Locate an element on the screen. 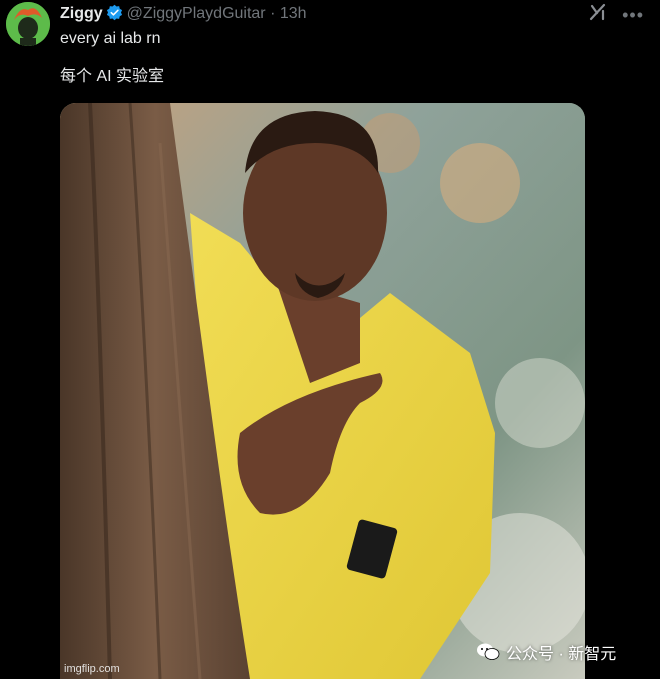 The width and height of the screenshot is (660, 679). overlay-watermark-text: 公众号 · 新智元 is located at coordinates (561, 654).